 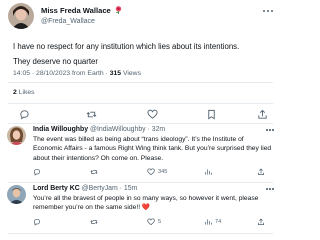 I want to click on author-name: Miss Freda Wallace, so click(x=76, y=11).